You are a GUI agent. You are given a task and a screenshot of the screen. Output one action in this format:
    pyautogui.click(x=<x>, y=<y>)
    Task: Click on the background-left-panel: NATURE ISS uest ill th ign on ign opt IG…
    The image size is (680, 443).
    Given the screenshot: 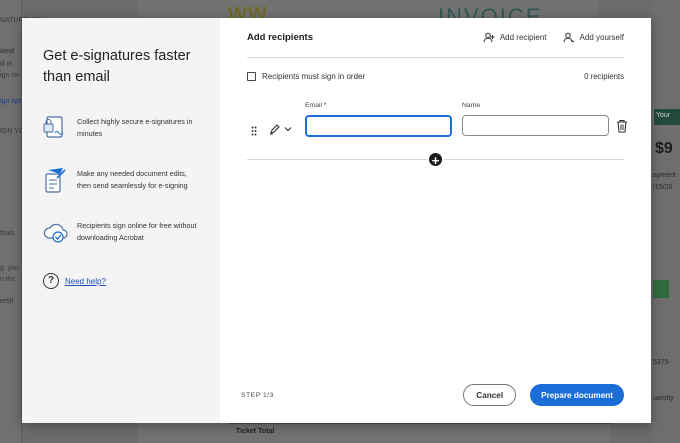 What is the action you would take?
    pyautogui.click(x=21, y=221)
    